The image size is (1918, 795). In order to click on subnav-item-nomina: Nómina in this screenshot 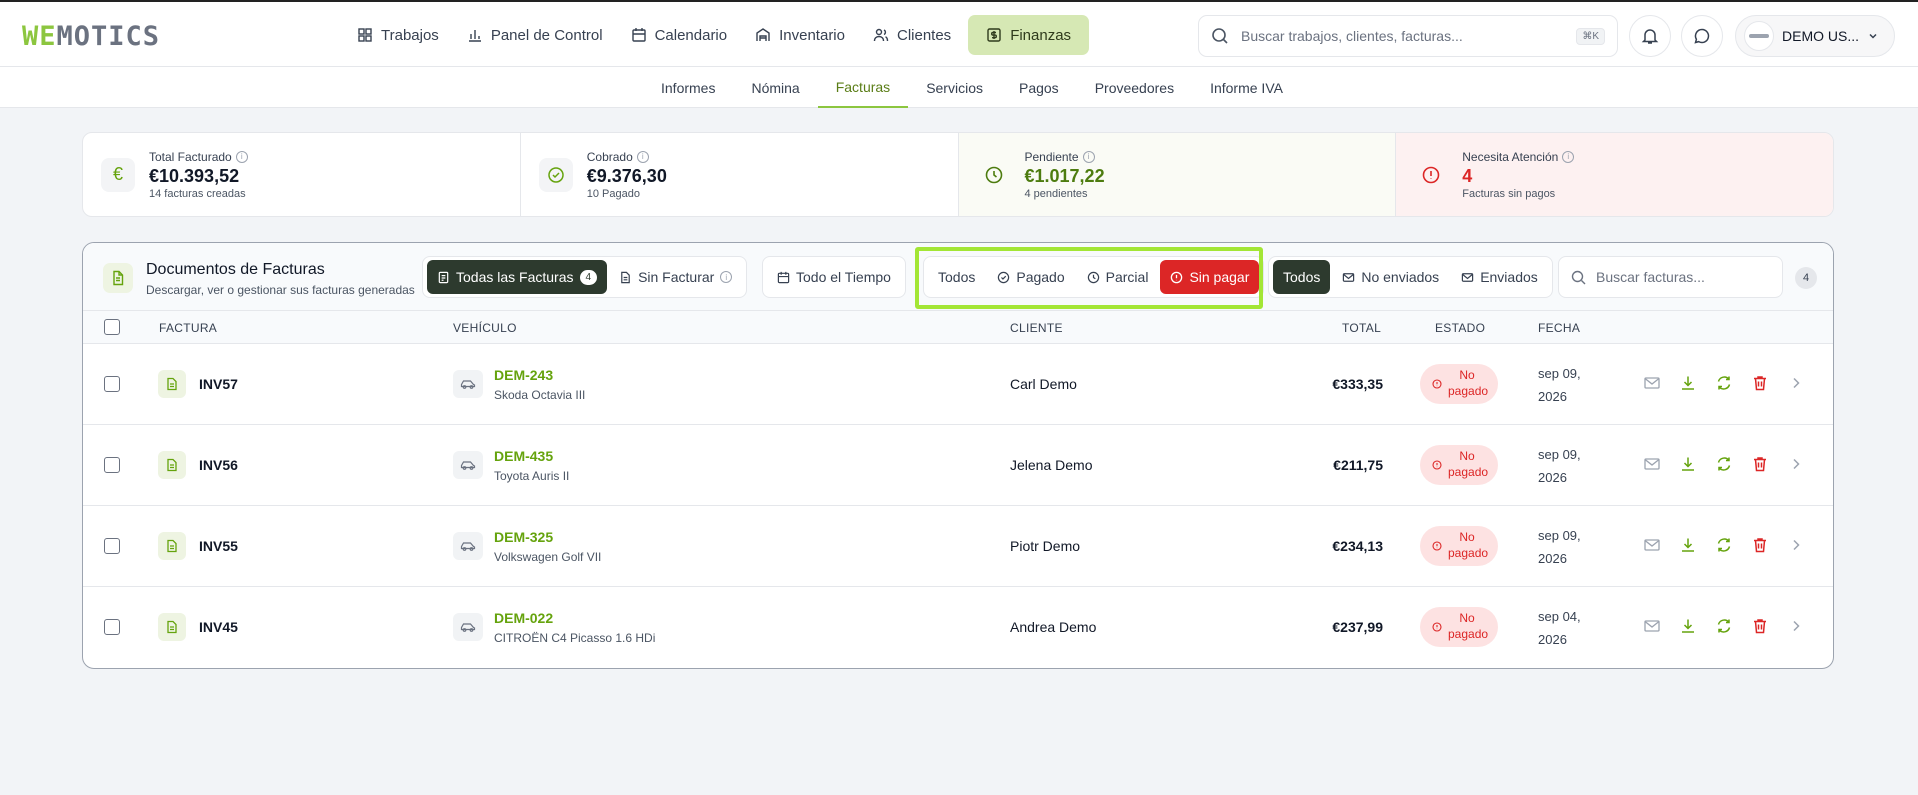, I will do `click(775, 87)`.